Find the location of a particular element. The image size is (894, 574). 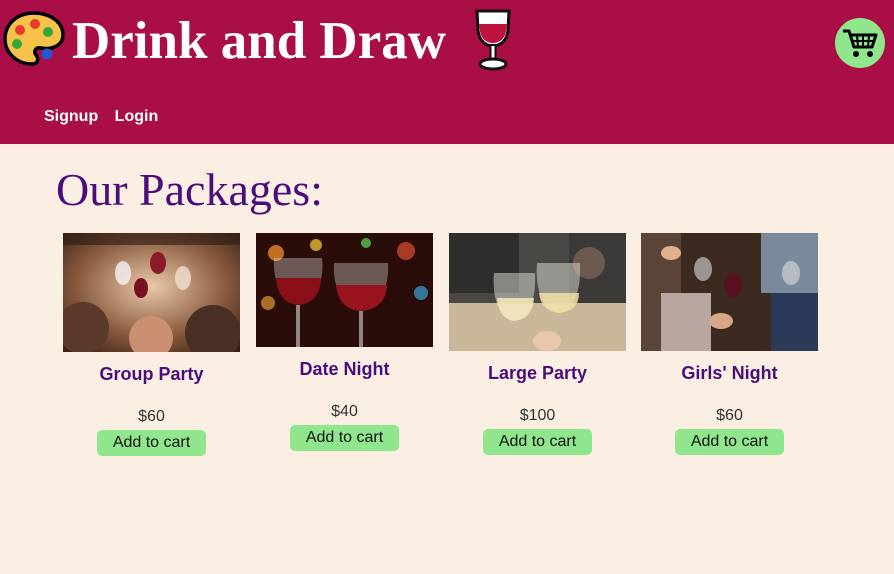

package-card: Girls' Night $60 Add to cart is located at coordinates (729, 344).